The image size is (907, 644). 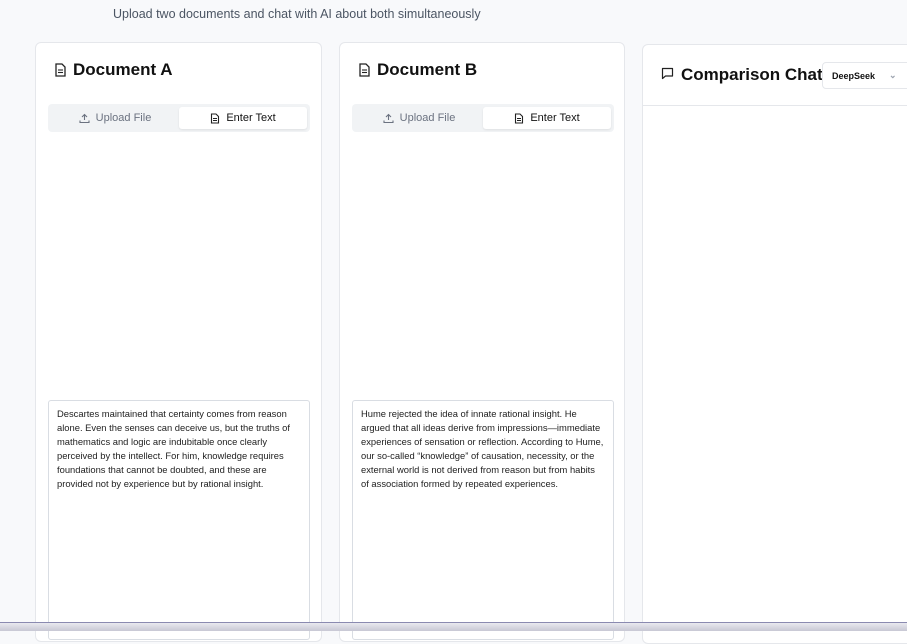 What do you see at coordinates (453, 626) in the screenshot?
I see `bottom-strip` at bounding box center [453, 626].